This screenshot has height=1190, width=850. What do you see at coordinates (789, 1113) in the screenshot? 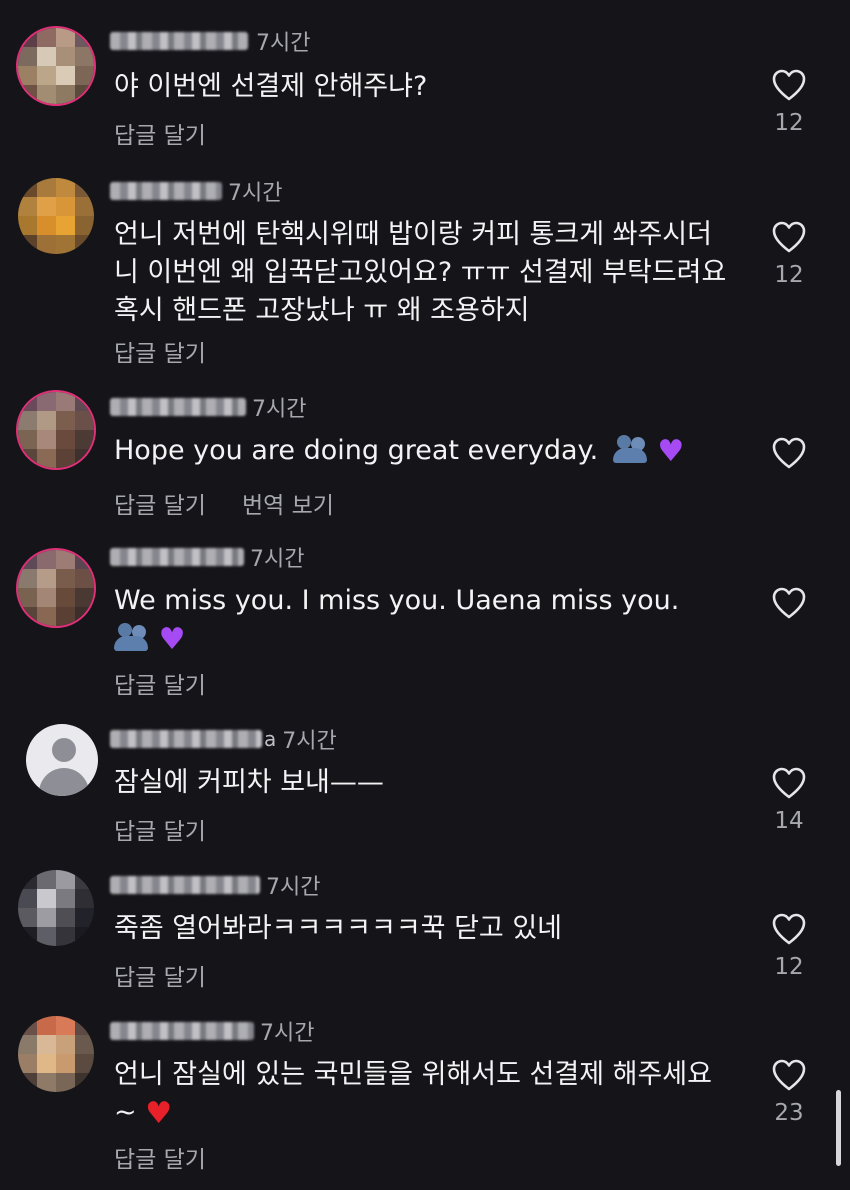
I see `like-count: 23` at bounding box center [789, 1113].